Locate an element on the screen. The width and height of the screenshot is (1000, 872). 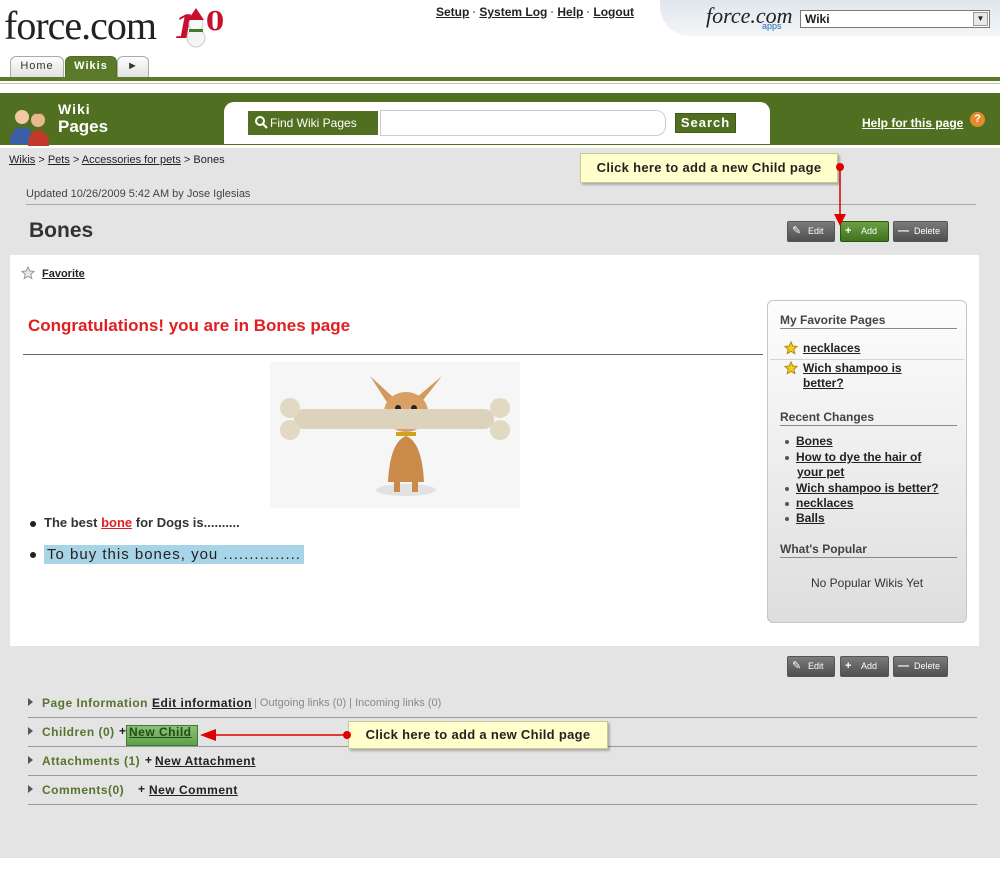
delete-button: — Delete is located at coordinates (920, 231).